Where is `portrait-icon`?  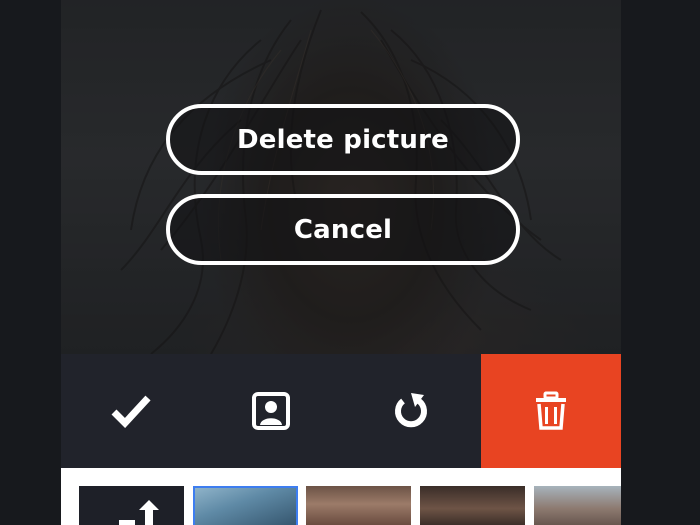
portrait-icon is located at coordinates (271, 411).